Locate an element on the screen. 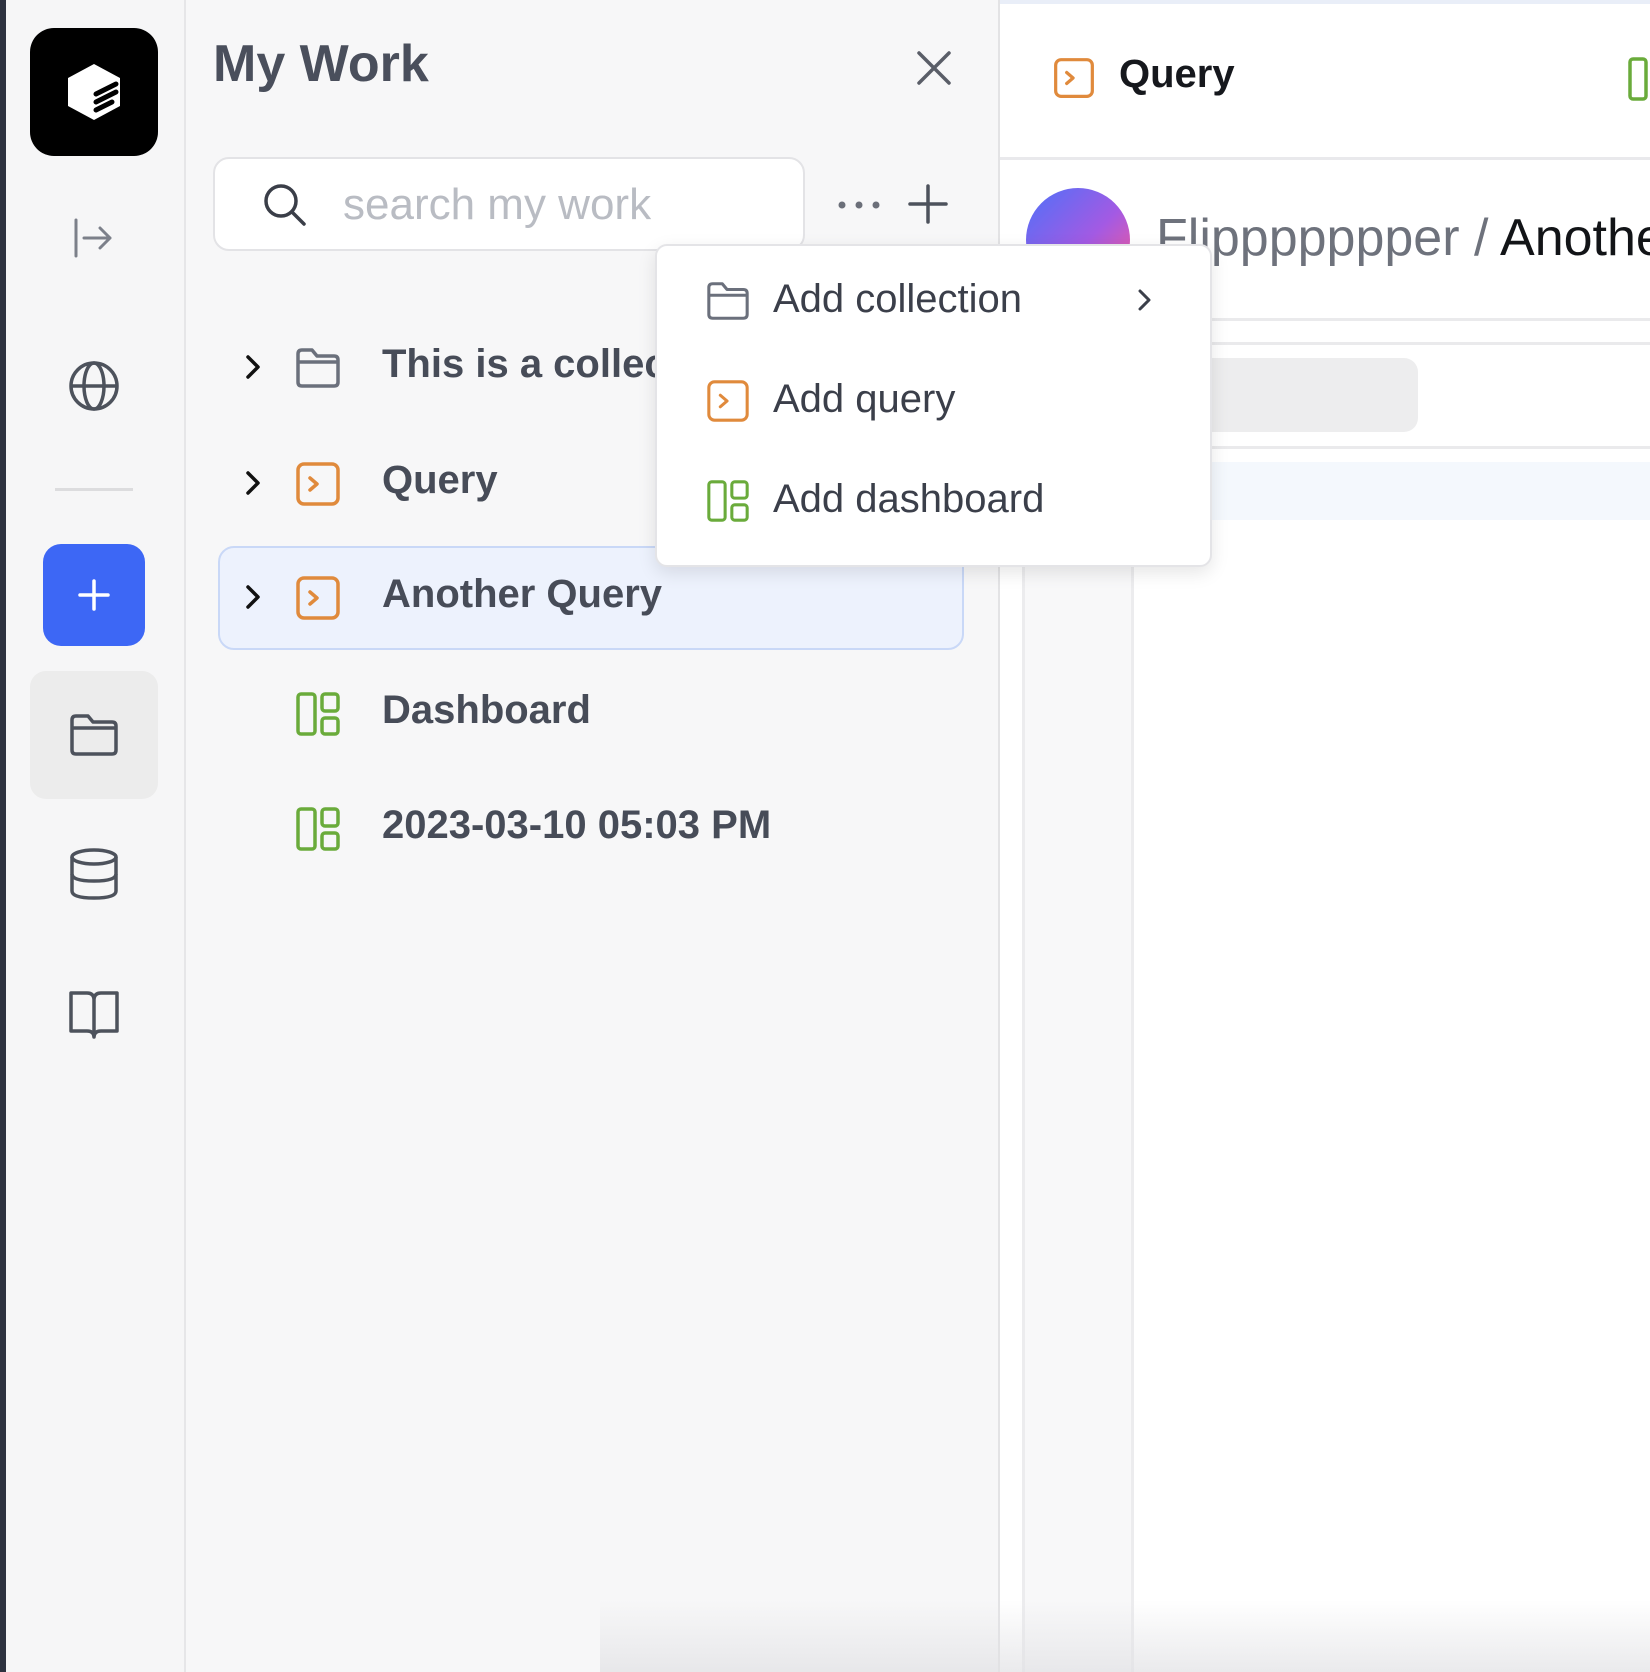 This screenshot has width=1650, height=1672. editor-tab-chip: y is located at coordinates (1299, 395).